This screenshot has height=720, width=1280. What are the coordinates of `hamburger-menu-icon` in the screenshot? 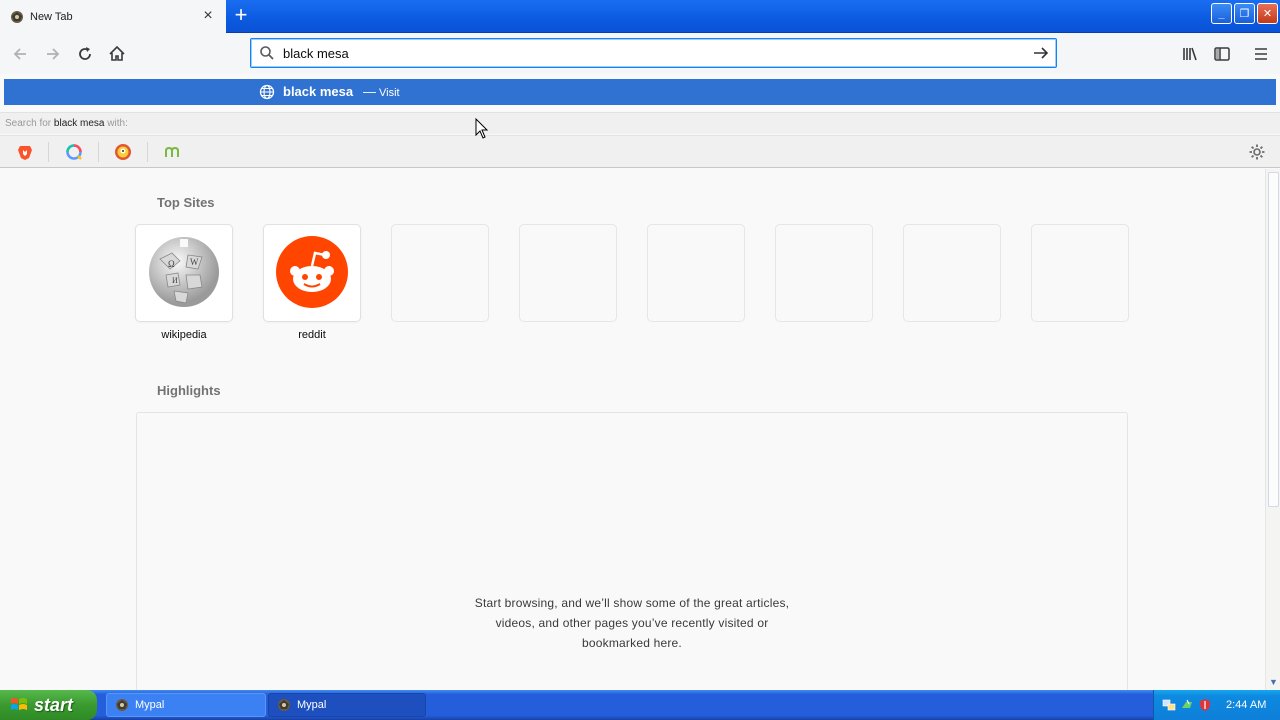 It's located at (1261, 54).